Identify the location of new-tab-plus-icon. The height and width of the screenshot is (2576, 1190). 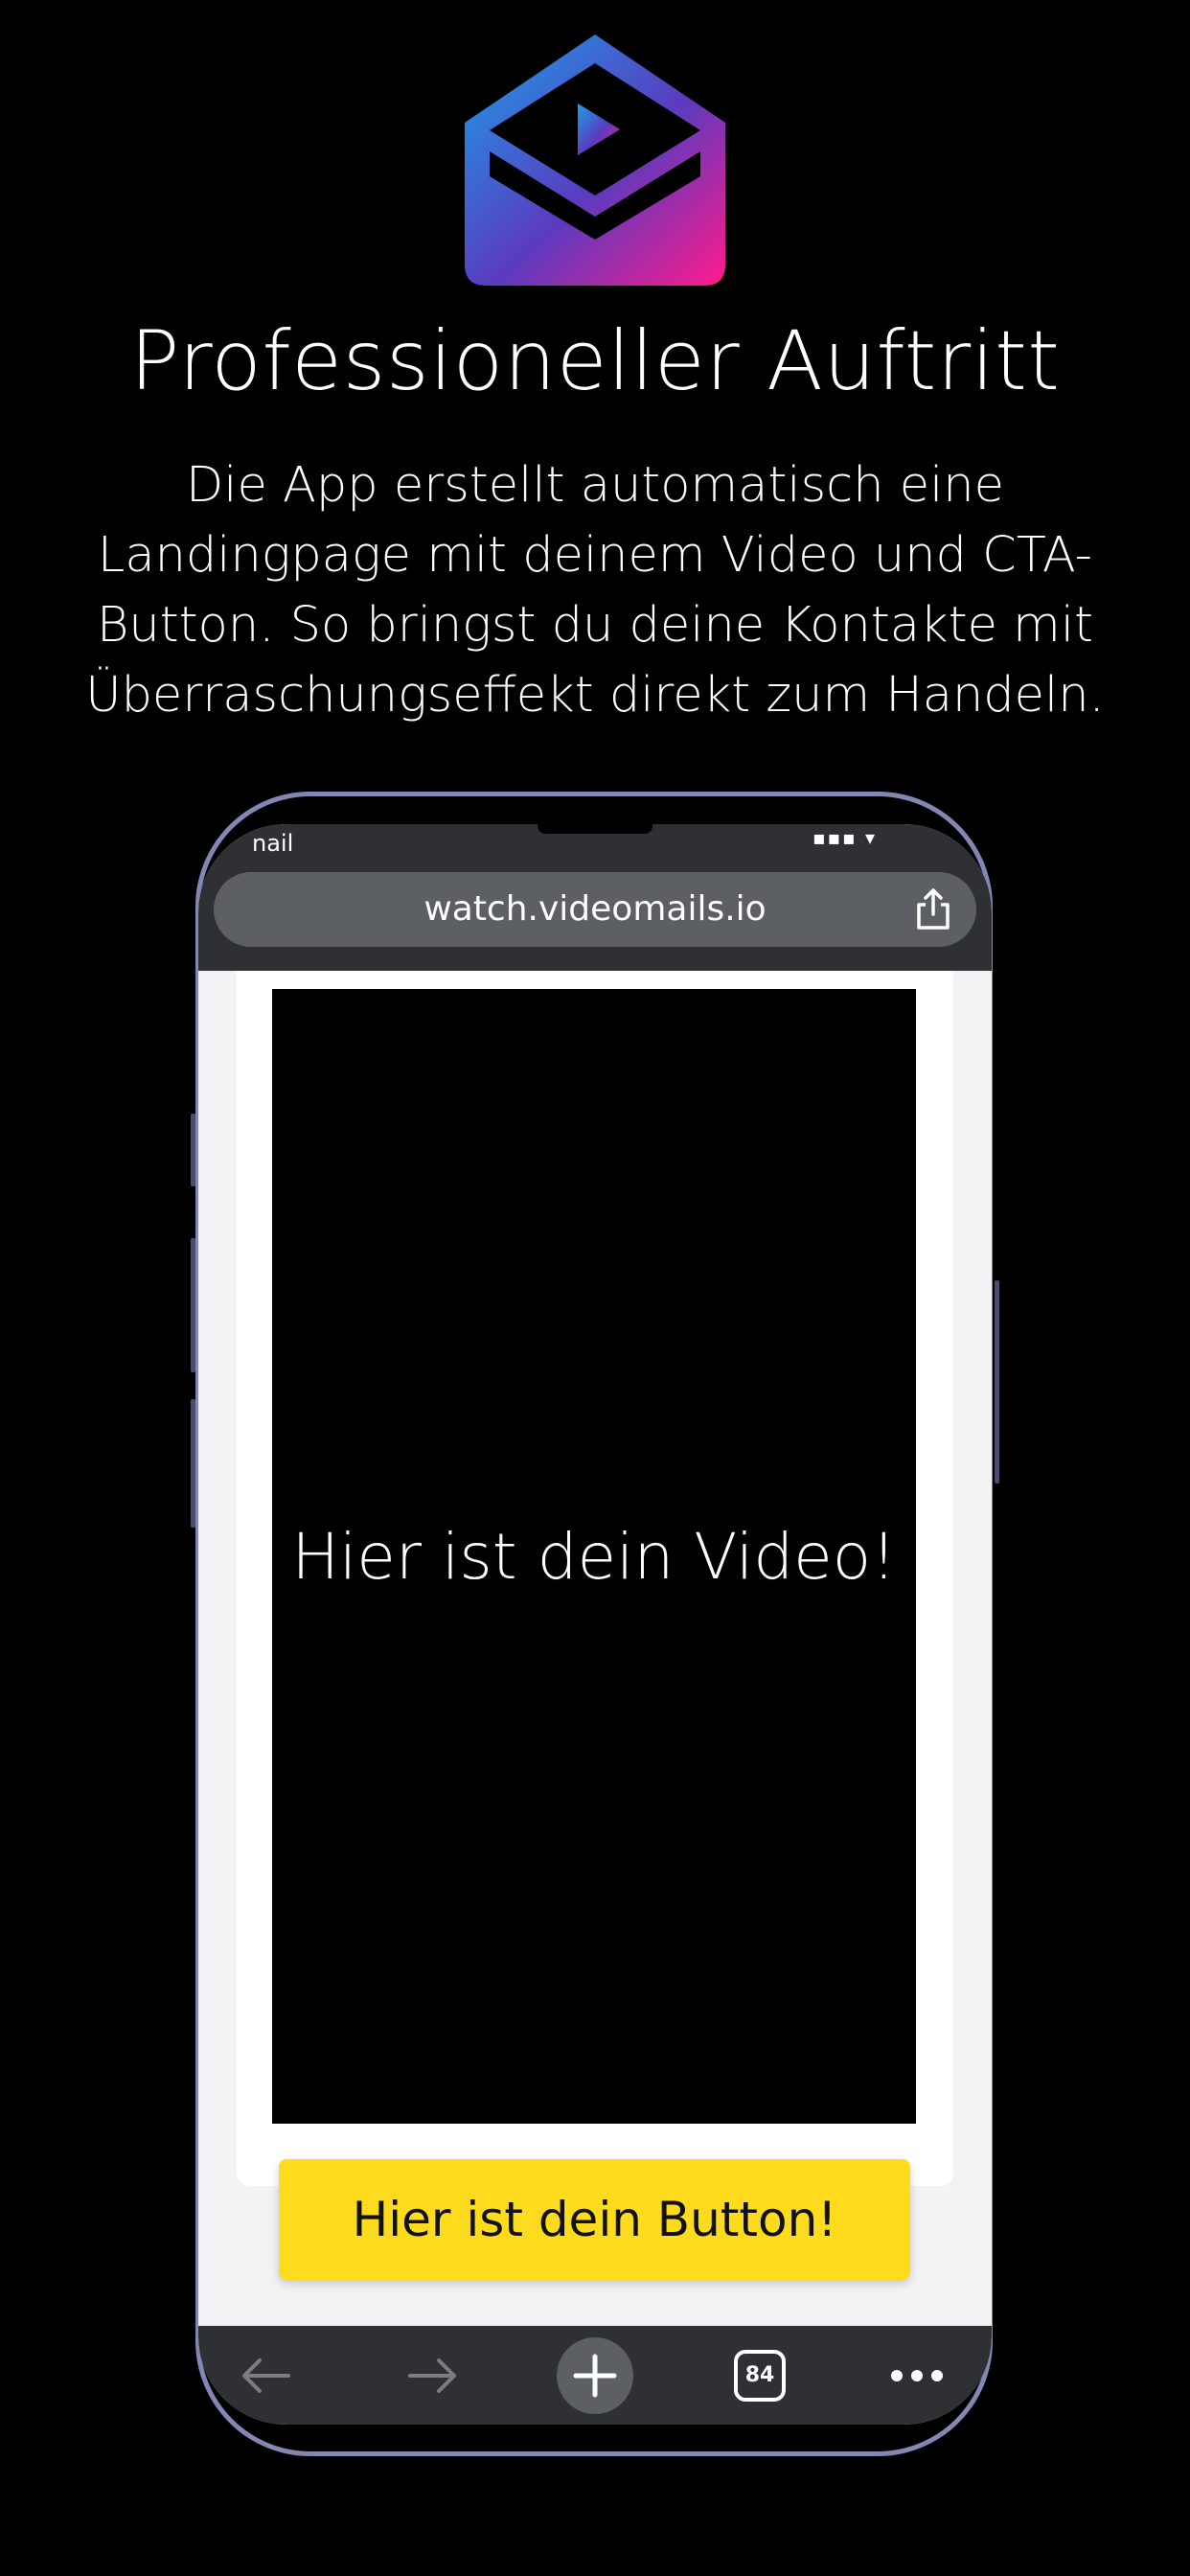
(595, 2375).